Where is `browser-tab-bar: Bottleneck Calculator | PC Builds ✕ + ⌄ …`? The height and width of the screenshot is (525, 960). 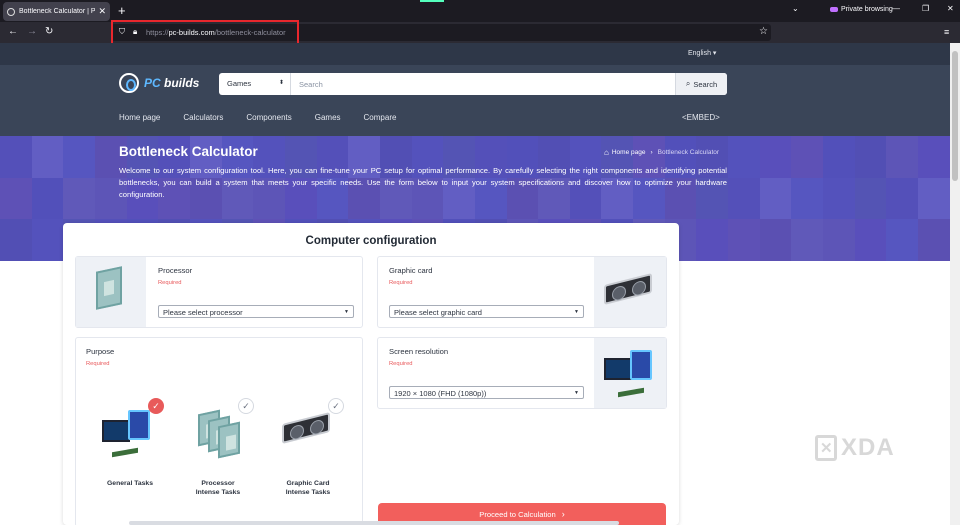
browser-tab-bar: Bottleneck Calculator | PC Builds ✕ + ⌄ … is located at coordinates (480, 11).